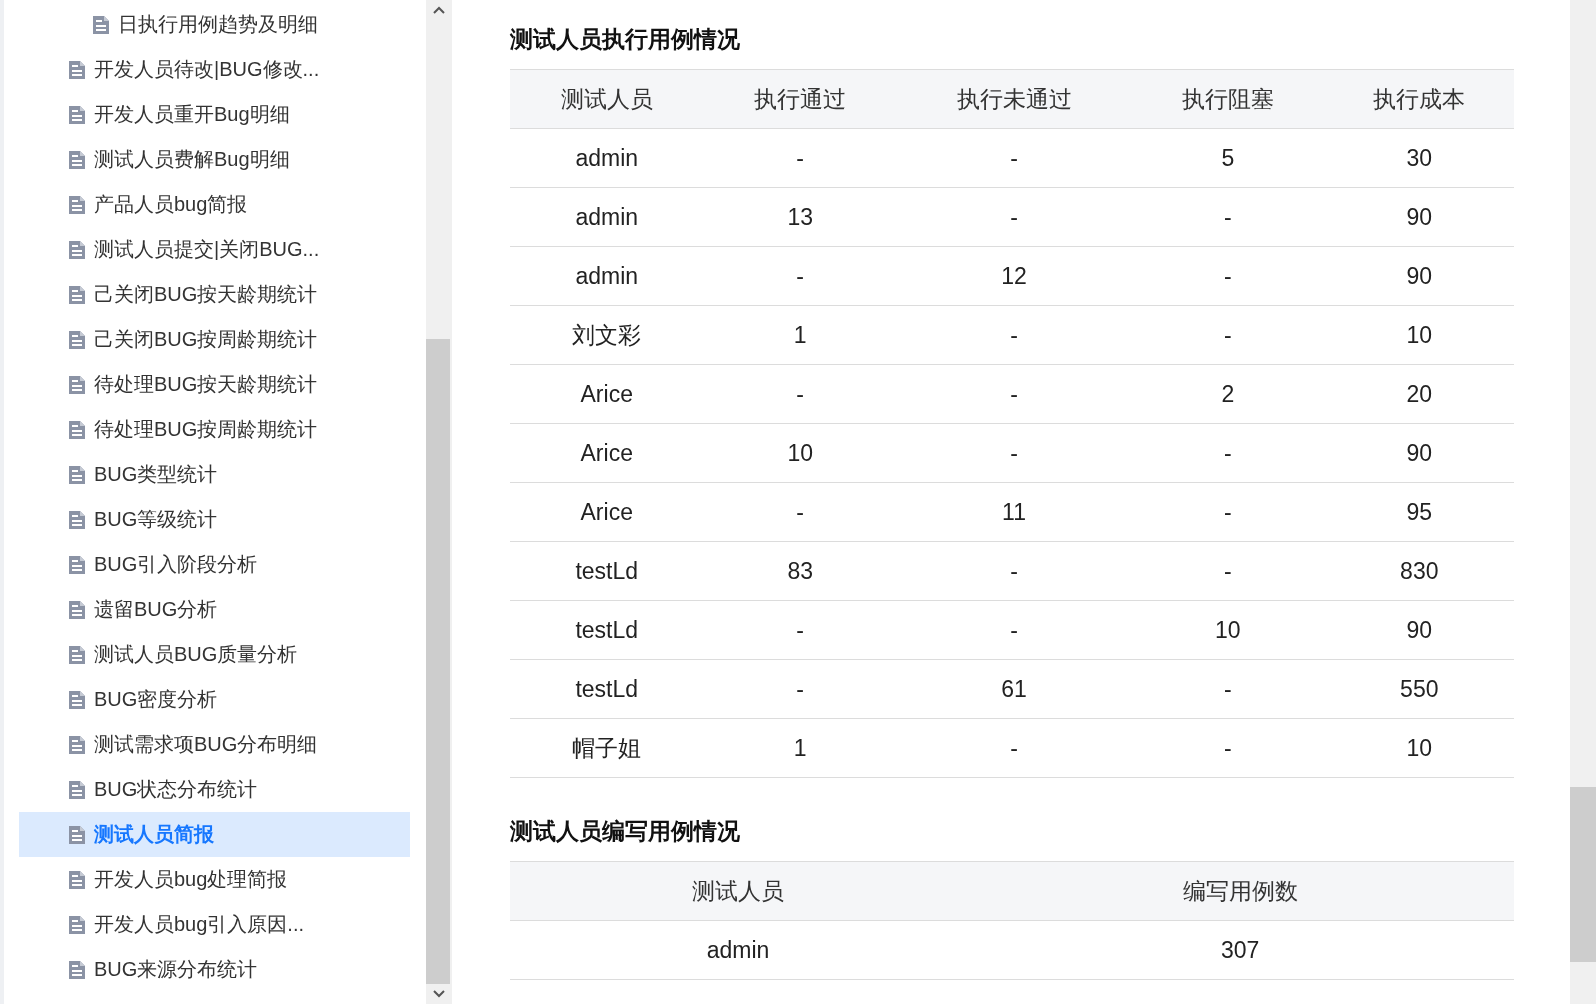  What do you see at coordinates (1014, 689) in the screenshot?
I see `table-cell: 61` at bounding box center [1014, 689].